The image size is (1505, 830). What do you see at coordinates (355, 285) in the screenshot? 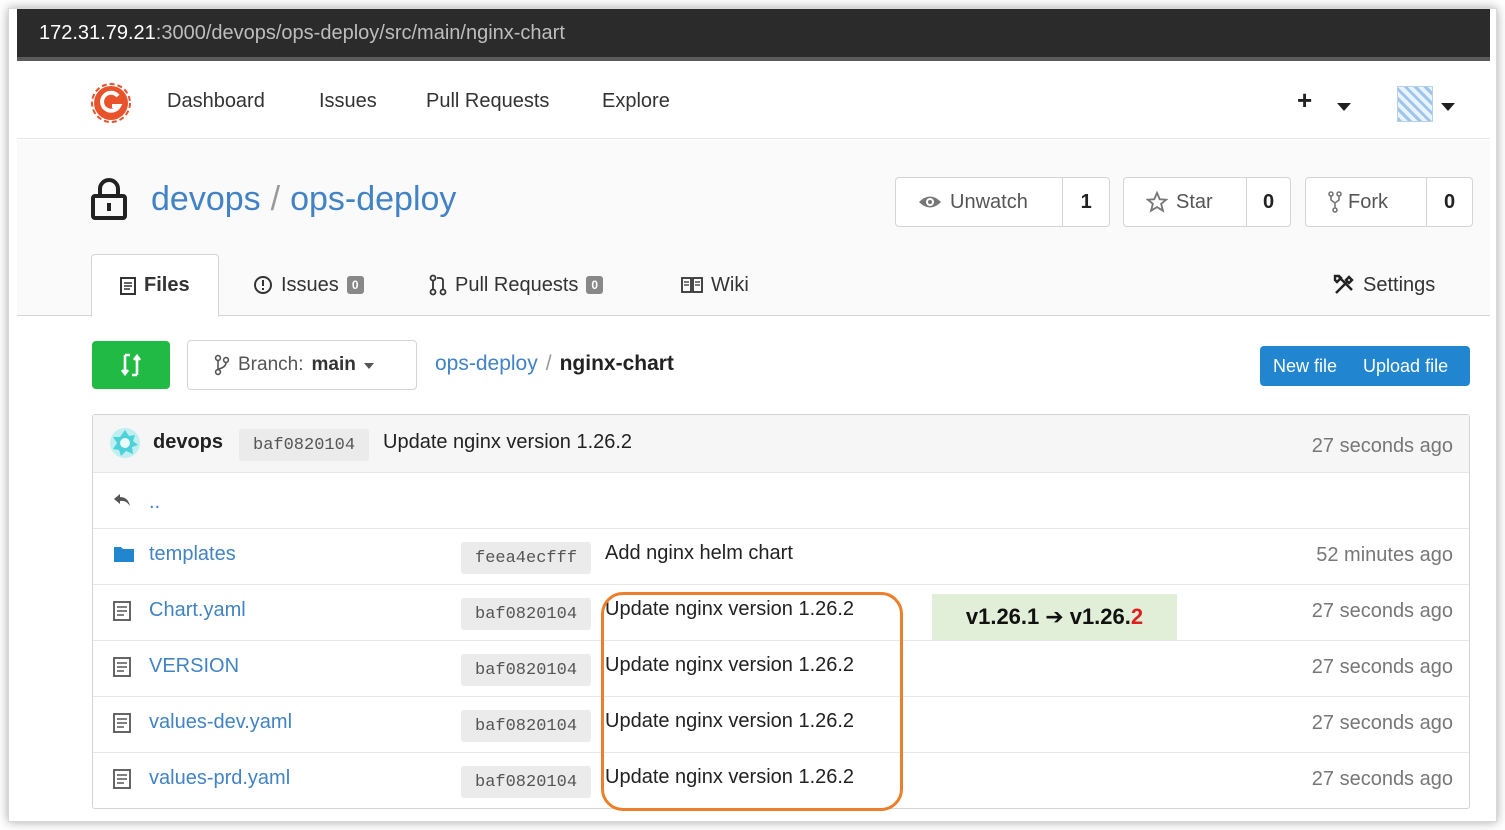
I see `issues-count-badge: 0` at bounding box center [355, 285].